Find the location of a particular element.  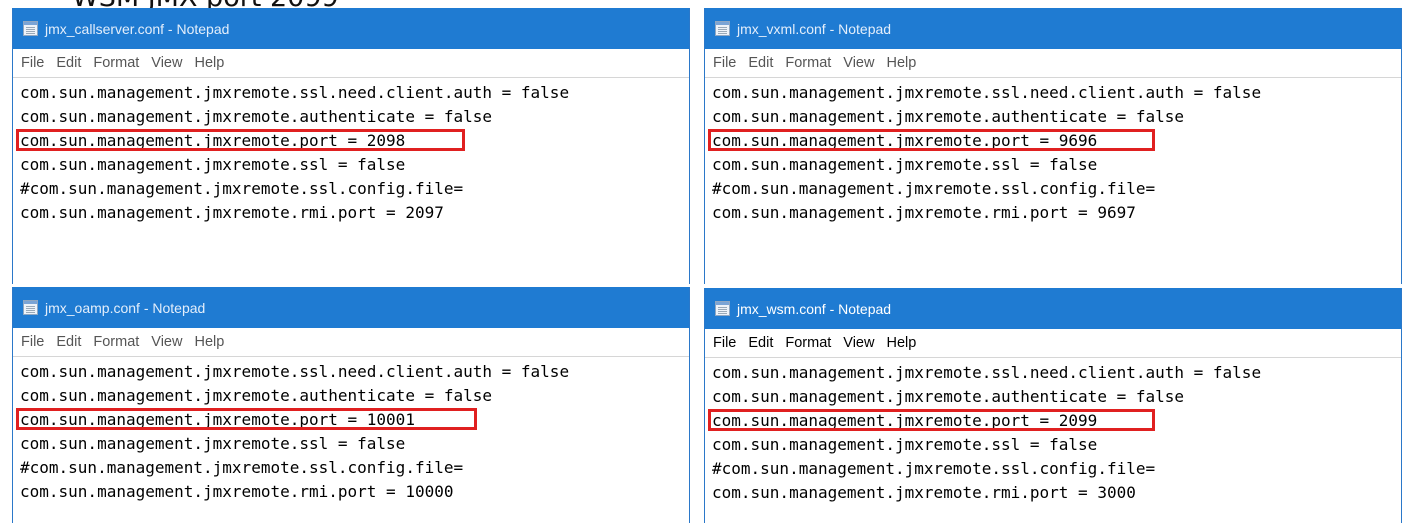

clipped-heading-text: WSM JMX port 2099 is located at coordinates (205, 4).